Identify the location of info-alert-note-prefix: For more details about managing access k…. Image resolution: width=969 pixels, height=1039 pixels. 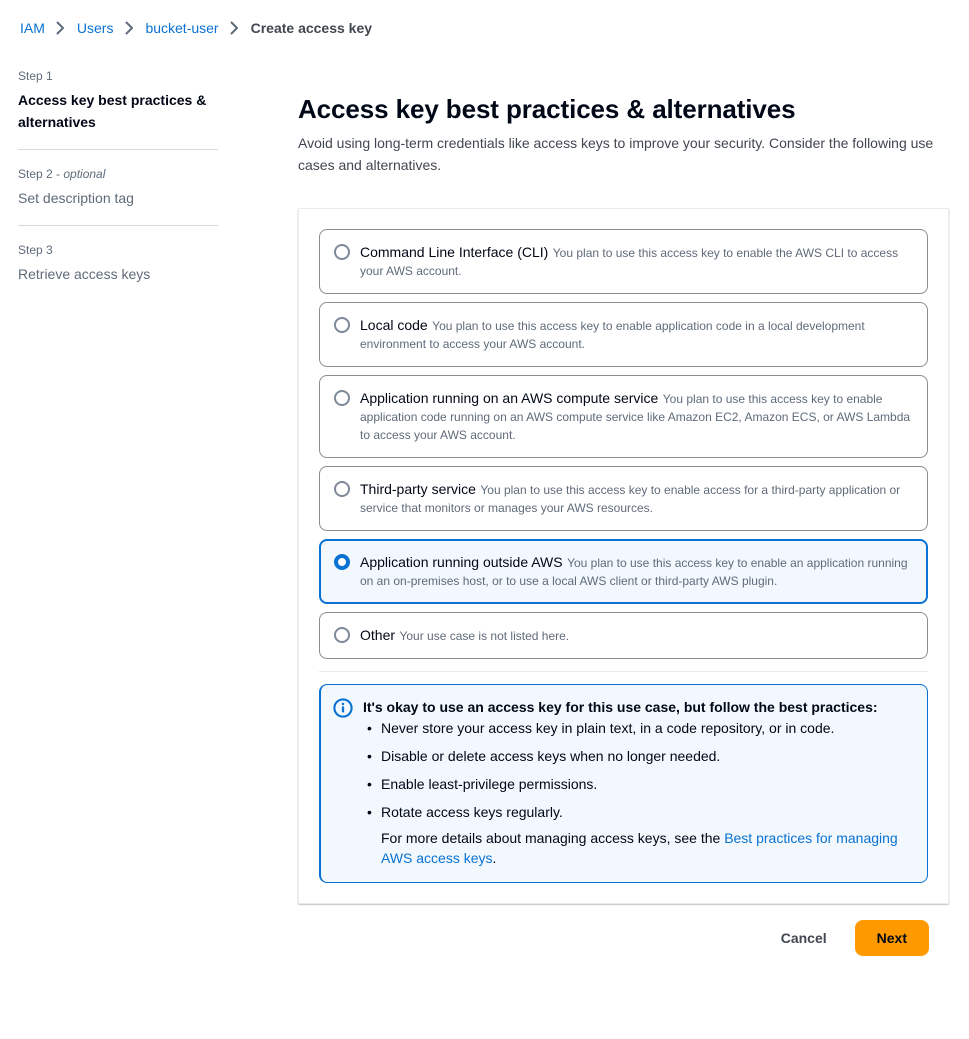
(553, 838).